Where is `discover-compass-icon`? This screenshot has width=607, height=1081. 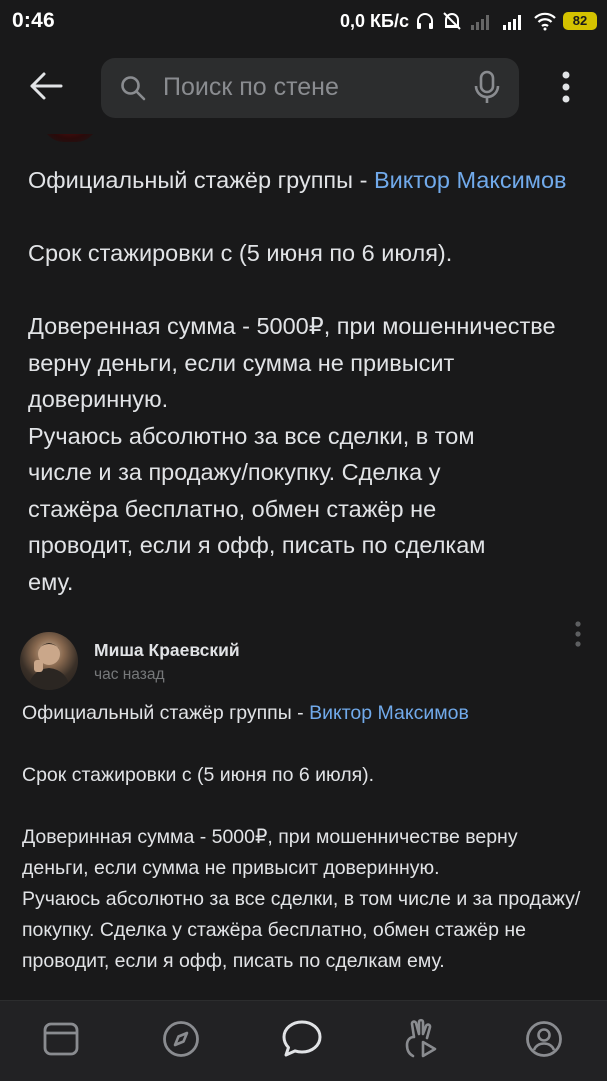
discover-compass-icon is located at coordinates (181, 1041).